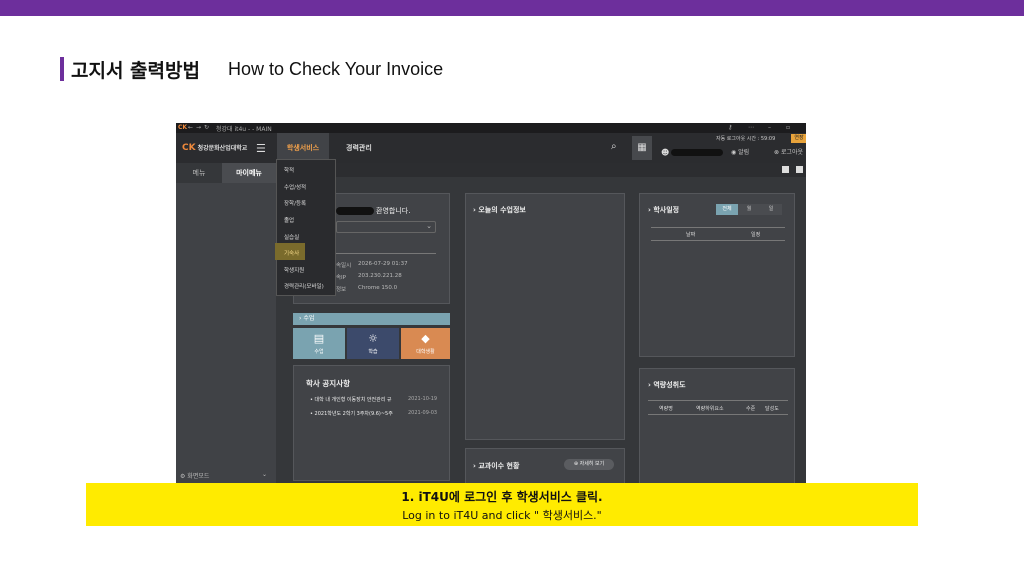 This screenshot has width=1024, height=576. I want to click on caption-line-1: 1. iT4U에 로그인 후 학생서비스 클릭., so click(502, 497).